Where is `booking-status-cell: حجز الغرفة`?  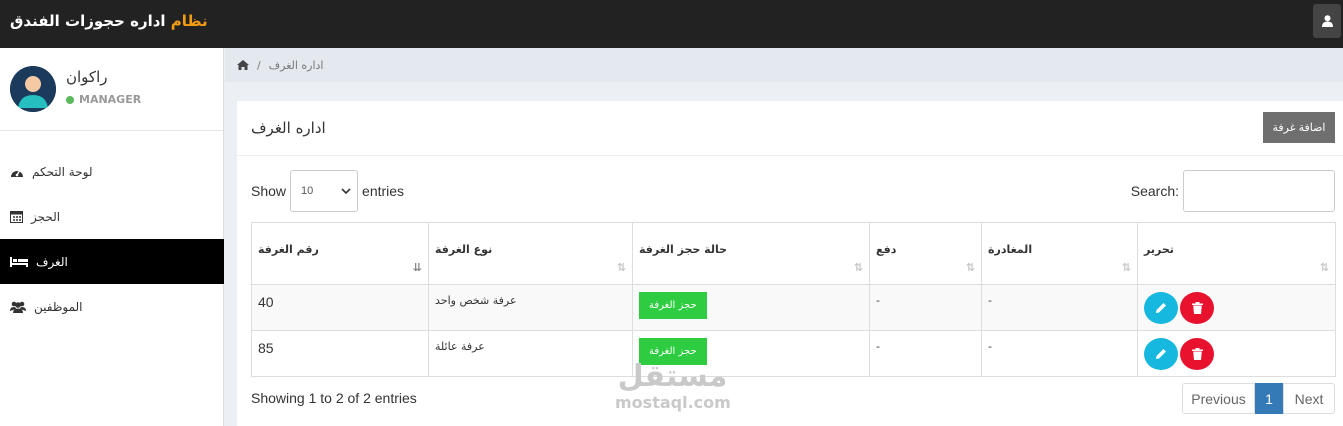
booking-status-cell: حجز الغرفة is located at coordinates (751, 307).